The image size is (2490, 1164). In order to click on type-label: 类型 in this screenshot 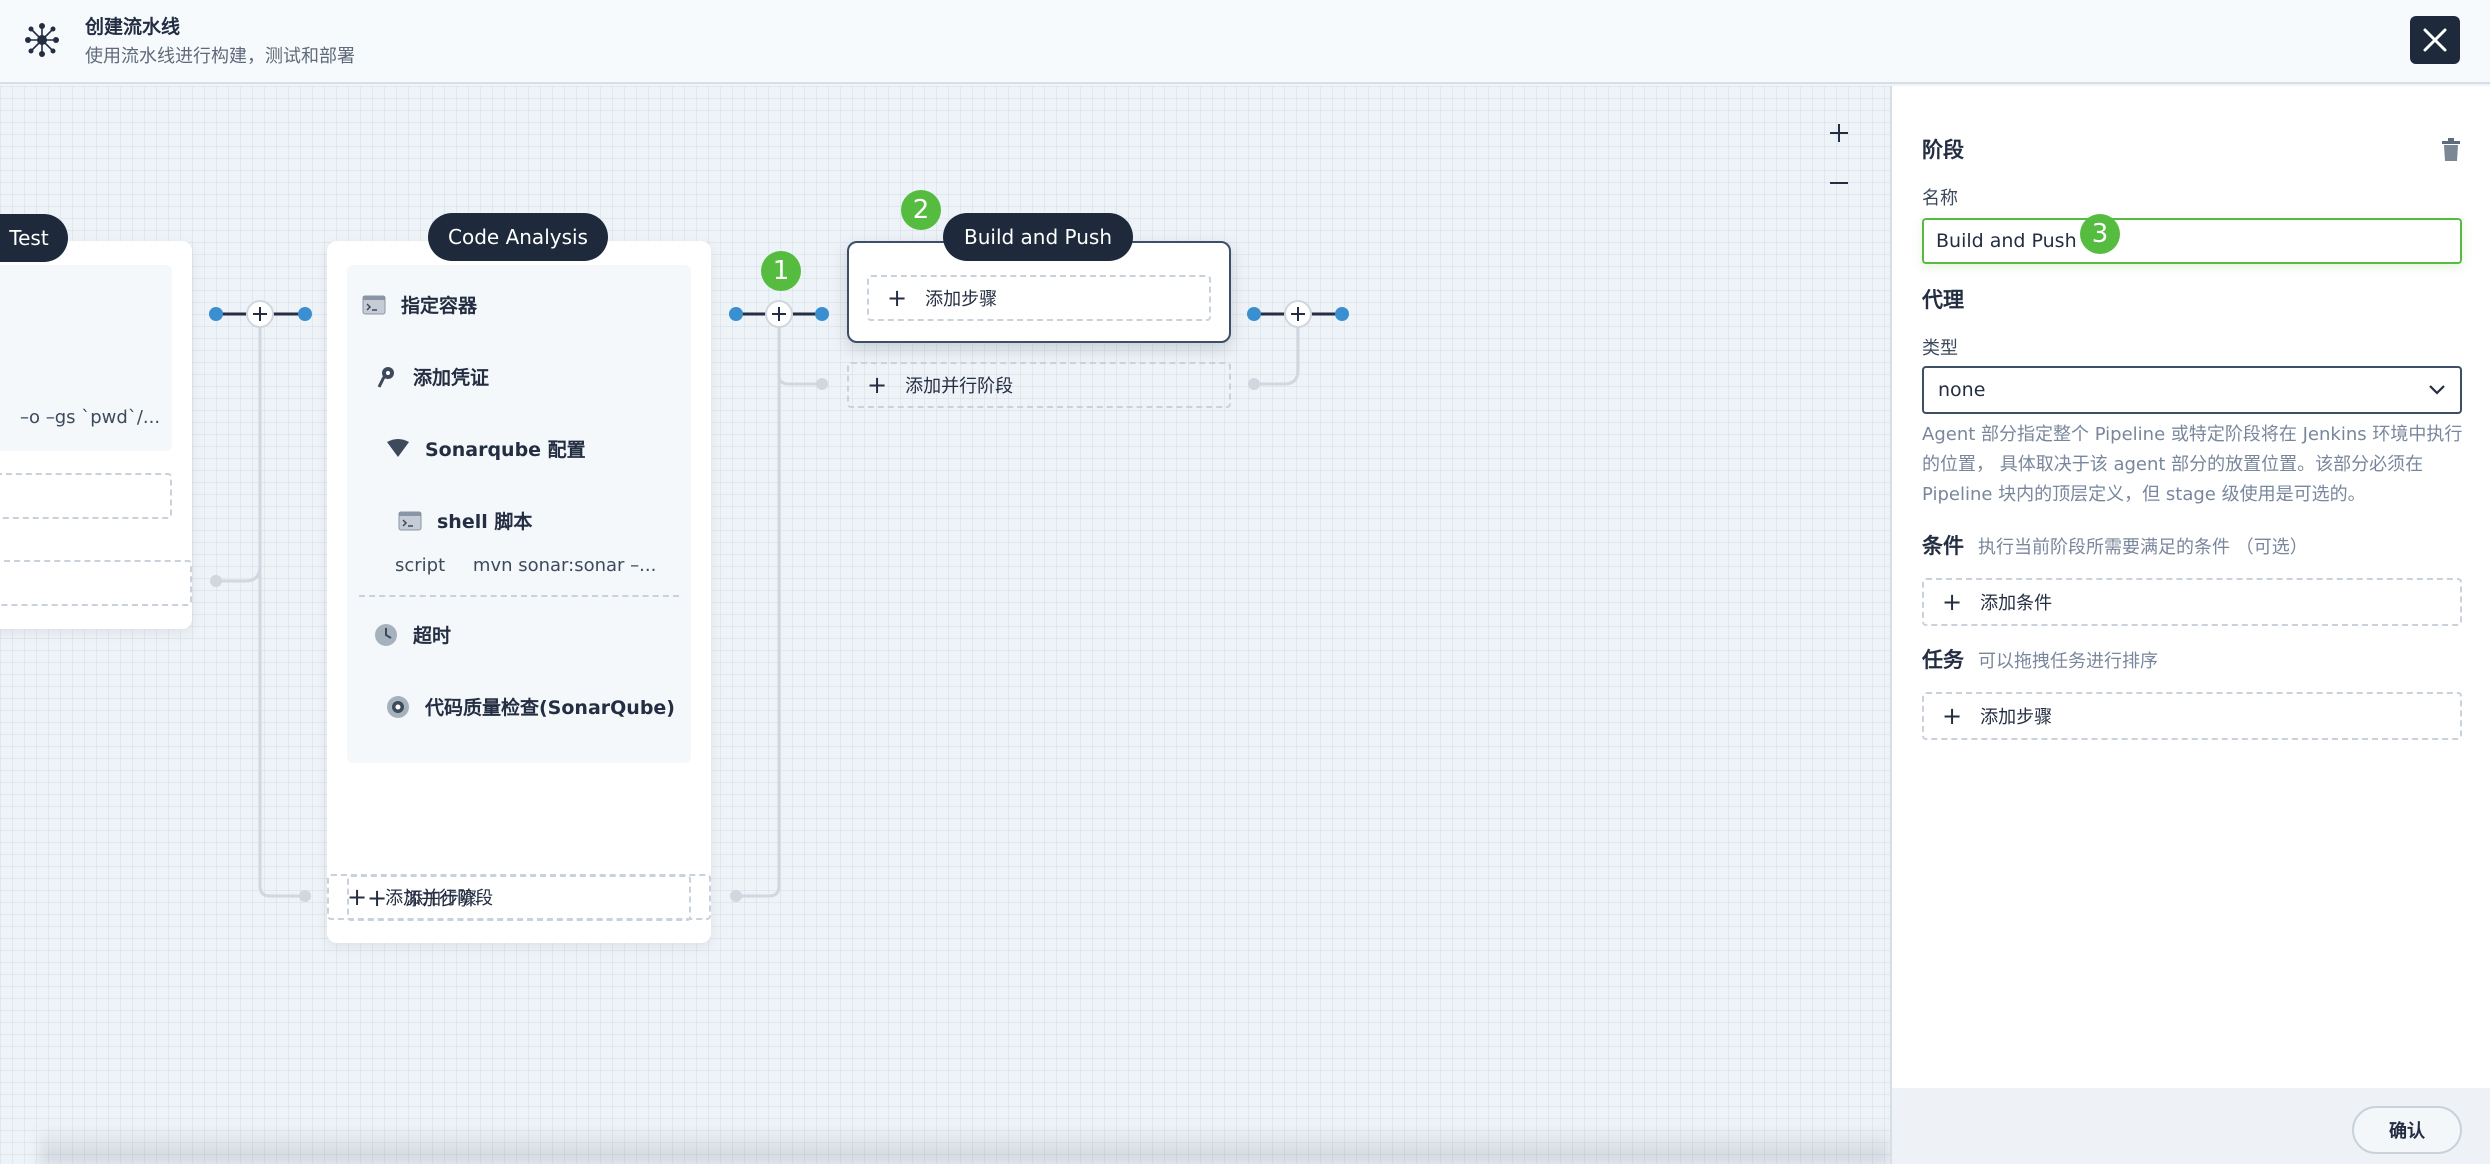, I will do `click(1940, 348)`.